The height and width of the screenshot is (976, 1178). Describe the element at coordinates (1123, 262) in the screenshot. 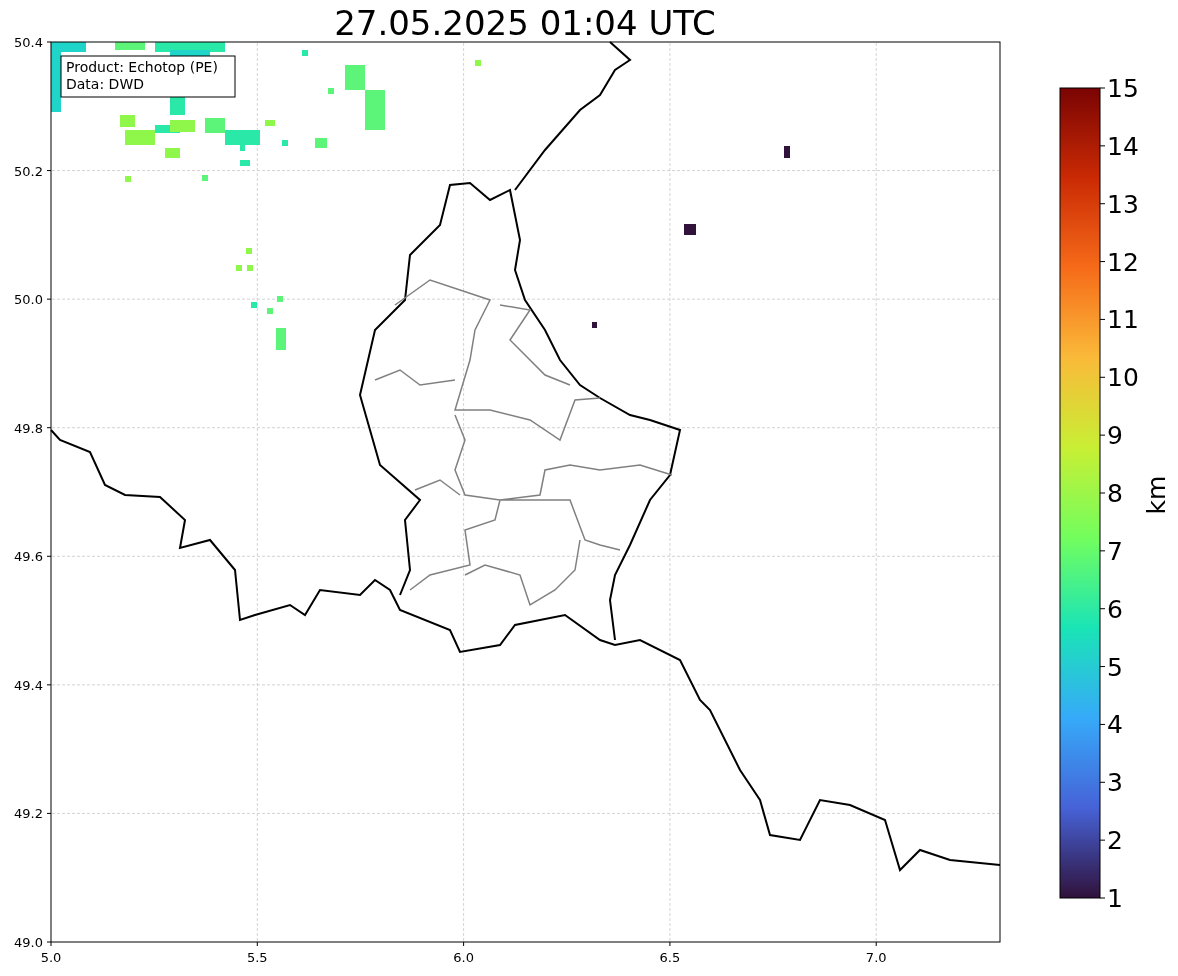

I see `colorbar-tick-label: 12` at that location.